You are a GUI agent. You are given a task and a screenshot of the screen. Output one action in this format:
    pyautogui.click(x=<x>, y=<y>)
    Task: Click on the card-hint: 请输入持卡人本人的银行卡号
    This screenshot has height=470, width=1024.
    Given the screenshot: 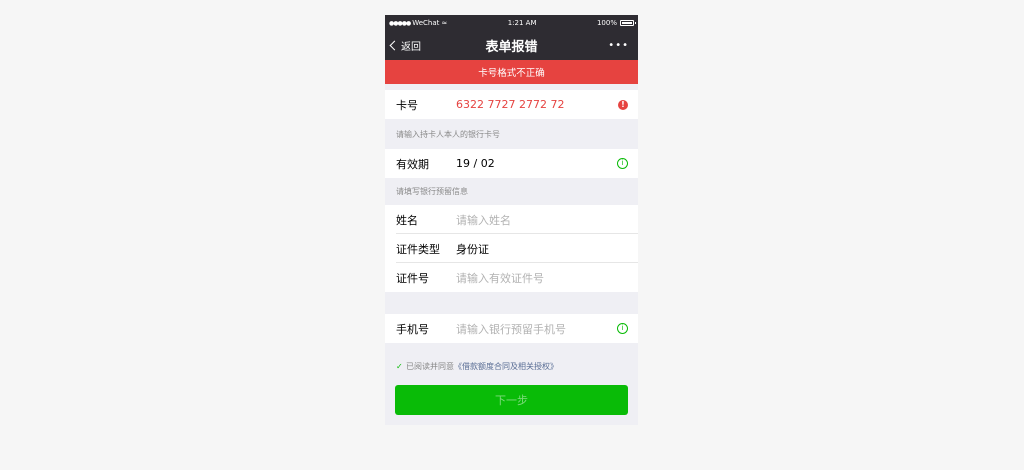 What is the action you would take?
    pyautogui.click(x=448, y=134)
    